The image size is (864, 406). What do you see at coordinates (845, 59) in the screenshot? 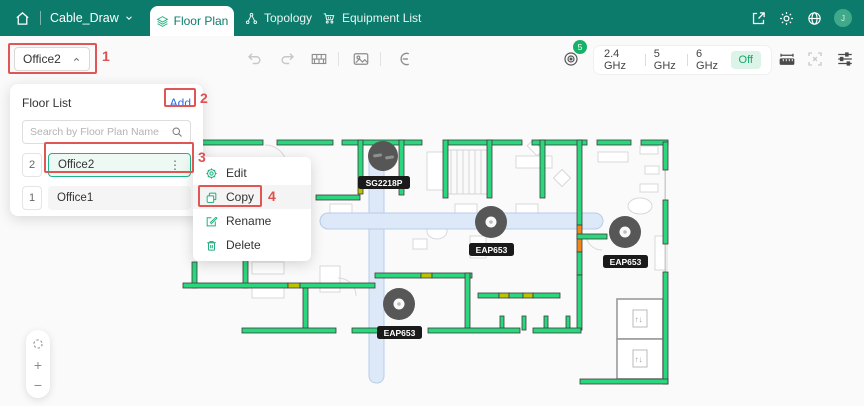
I see `display-settings-button` at bounding box center [845, 59].